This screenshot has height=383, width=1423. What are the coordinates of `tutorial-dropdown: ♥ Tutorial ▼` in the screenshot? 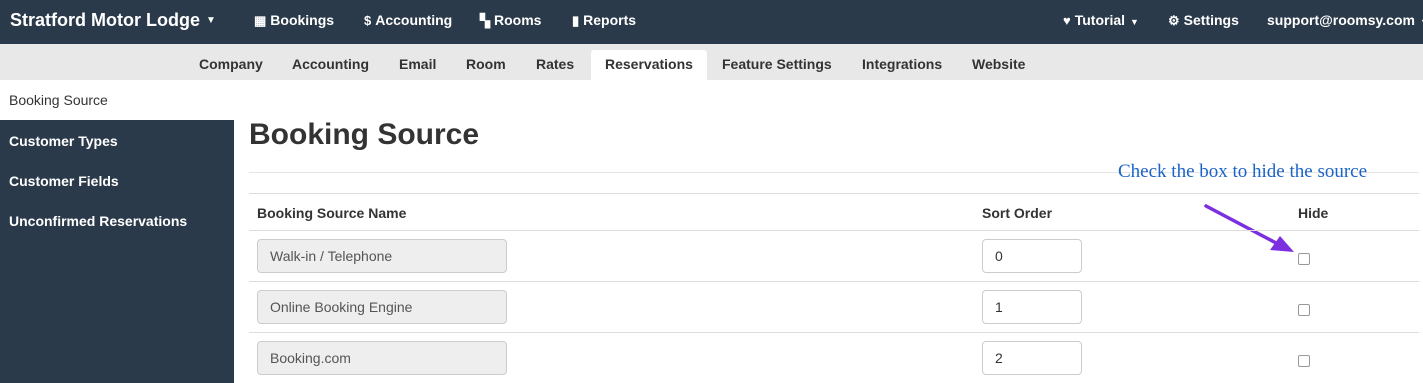 It's located at (1101, 20).